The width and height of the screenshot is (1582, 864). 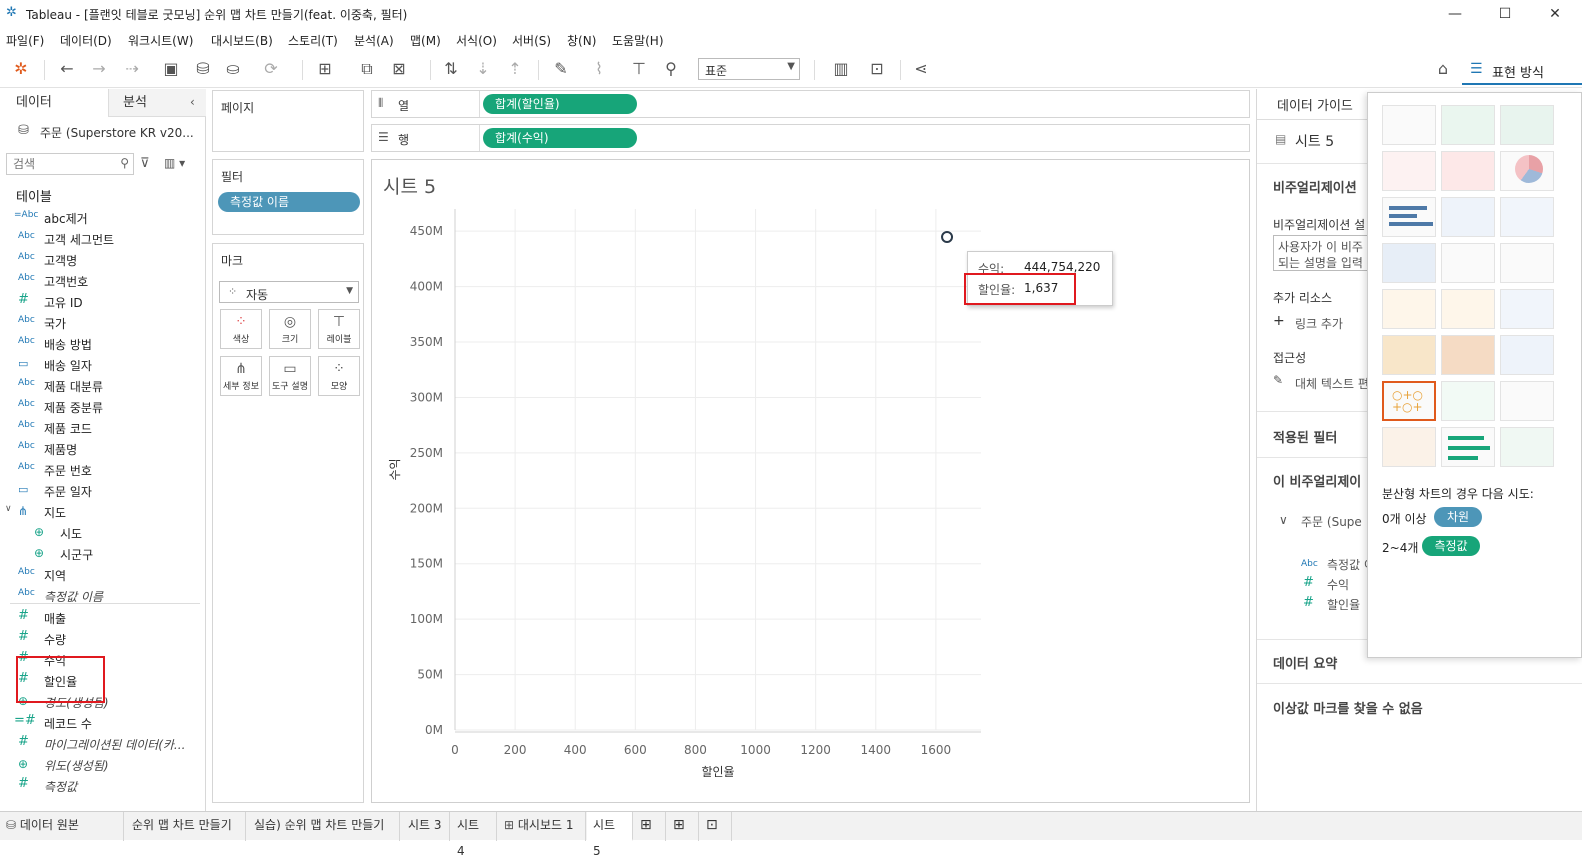 I want to click on menu-file: 파일(F), so click(x=25, y=40).